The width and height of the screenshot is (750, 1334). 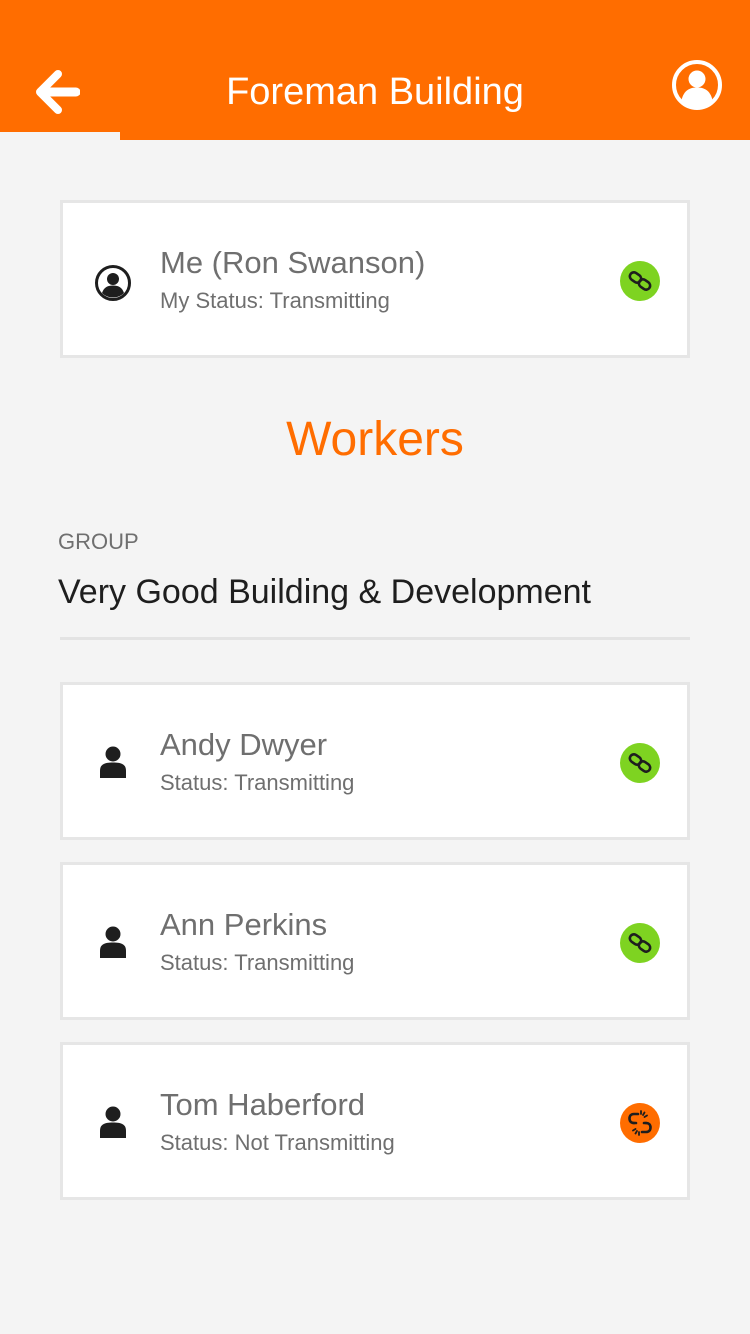 I want to click on my-name: Me (Ron Swanson), so click(x=293, y=262).